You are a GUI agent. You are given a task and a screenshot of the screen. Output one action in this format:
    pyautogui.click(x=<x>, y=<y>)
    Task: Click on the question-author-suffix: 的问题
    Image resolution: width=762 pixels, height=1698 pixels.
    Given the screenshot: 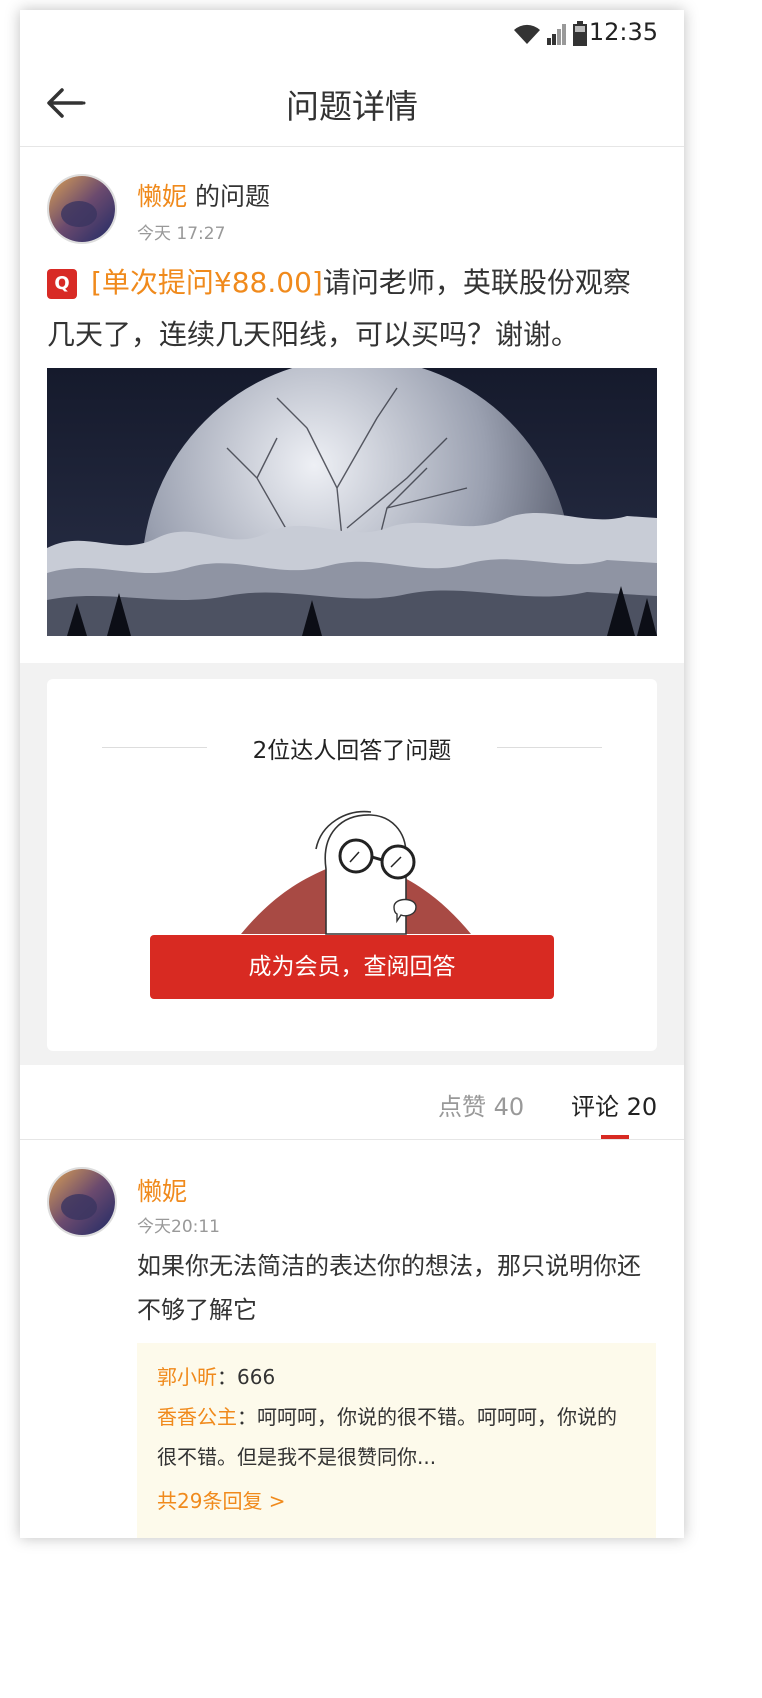 What is the action you would take?
    pyautogui.click(x=228, y=196)
    